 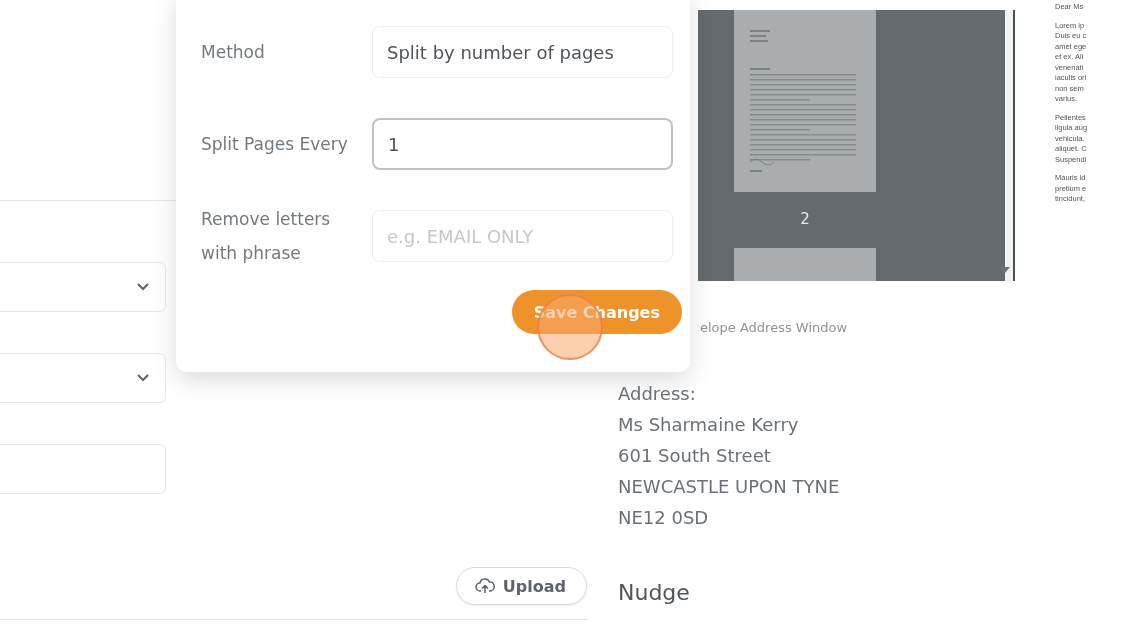 I want to click on address-line: Ms Sharmaine Kerry, so click(x=708, y=425).